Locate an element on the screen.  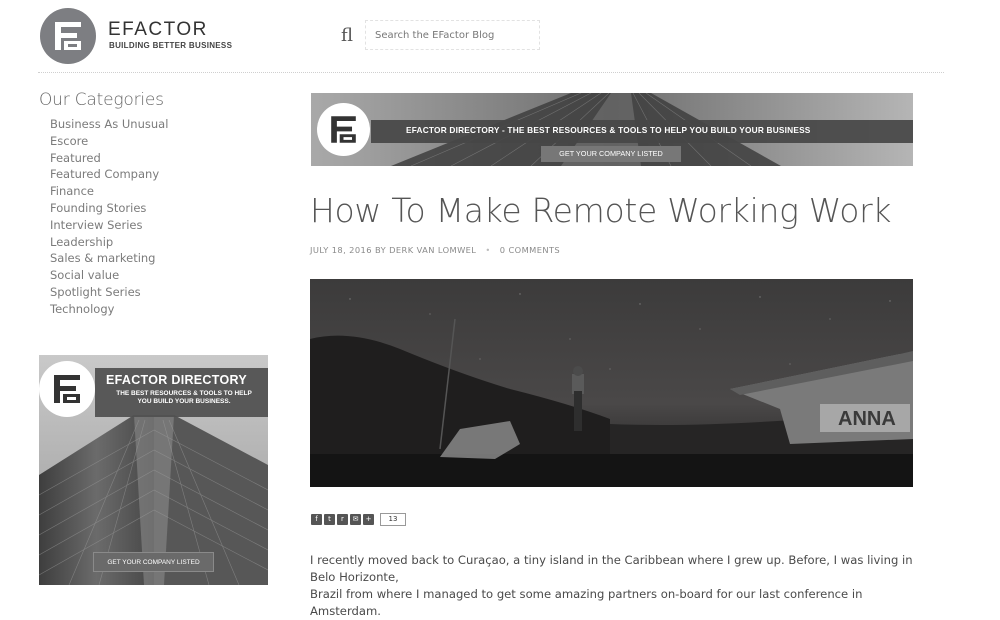
category-link: Social value is located at coordinates (109, 275).